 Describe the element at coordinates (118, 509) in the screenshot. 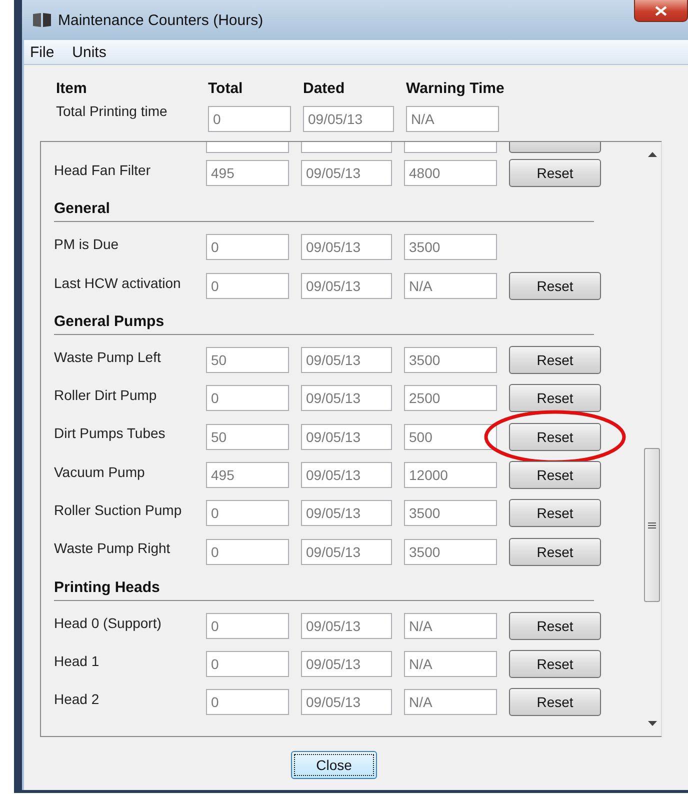

I see `item-label: Roller Suction Pump` at that location.